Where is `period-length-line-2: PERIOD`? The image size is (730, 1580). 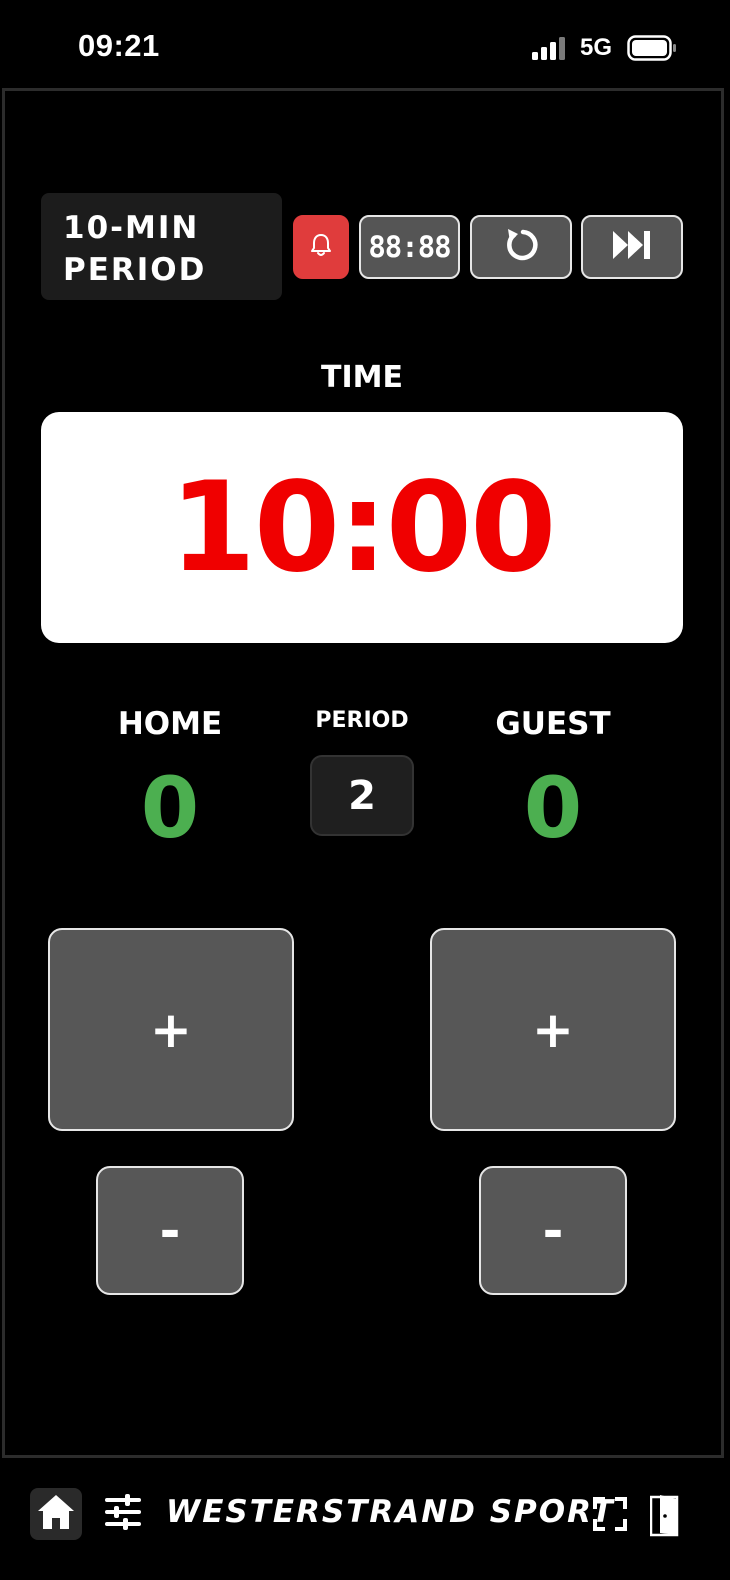 period-length-line-2: PERIOD is located at coordinates (135, 270).